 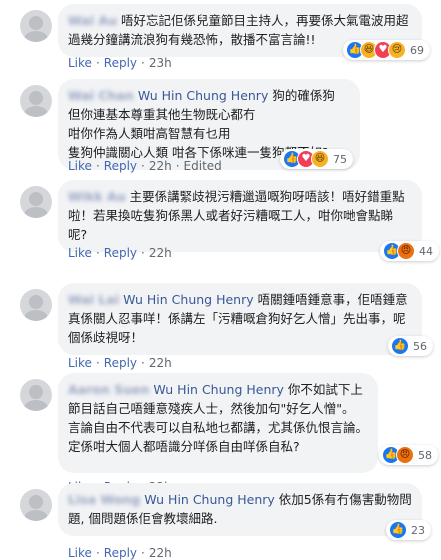 I want to click on reaction-count: 58, so click(x=425, y=455).